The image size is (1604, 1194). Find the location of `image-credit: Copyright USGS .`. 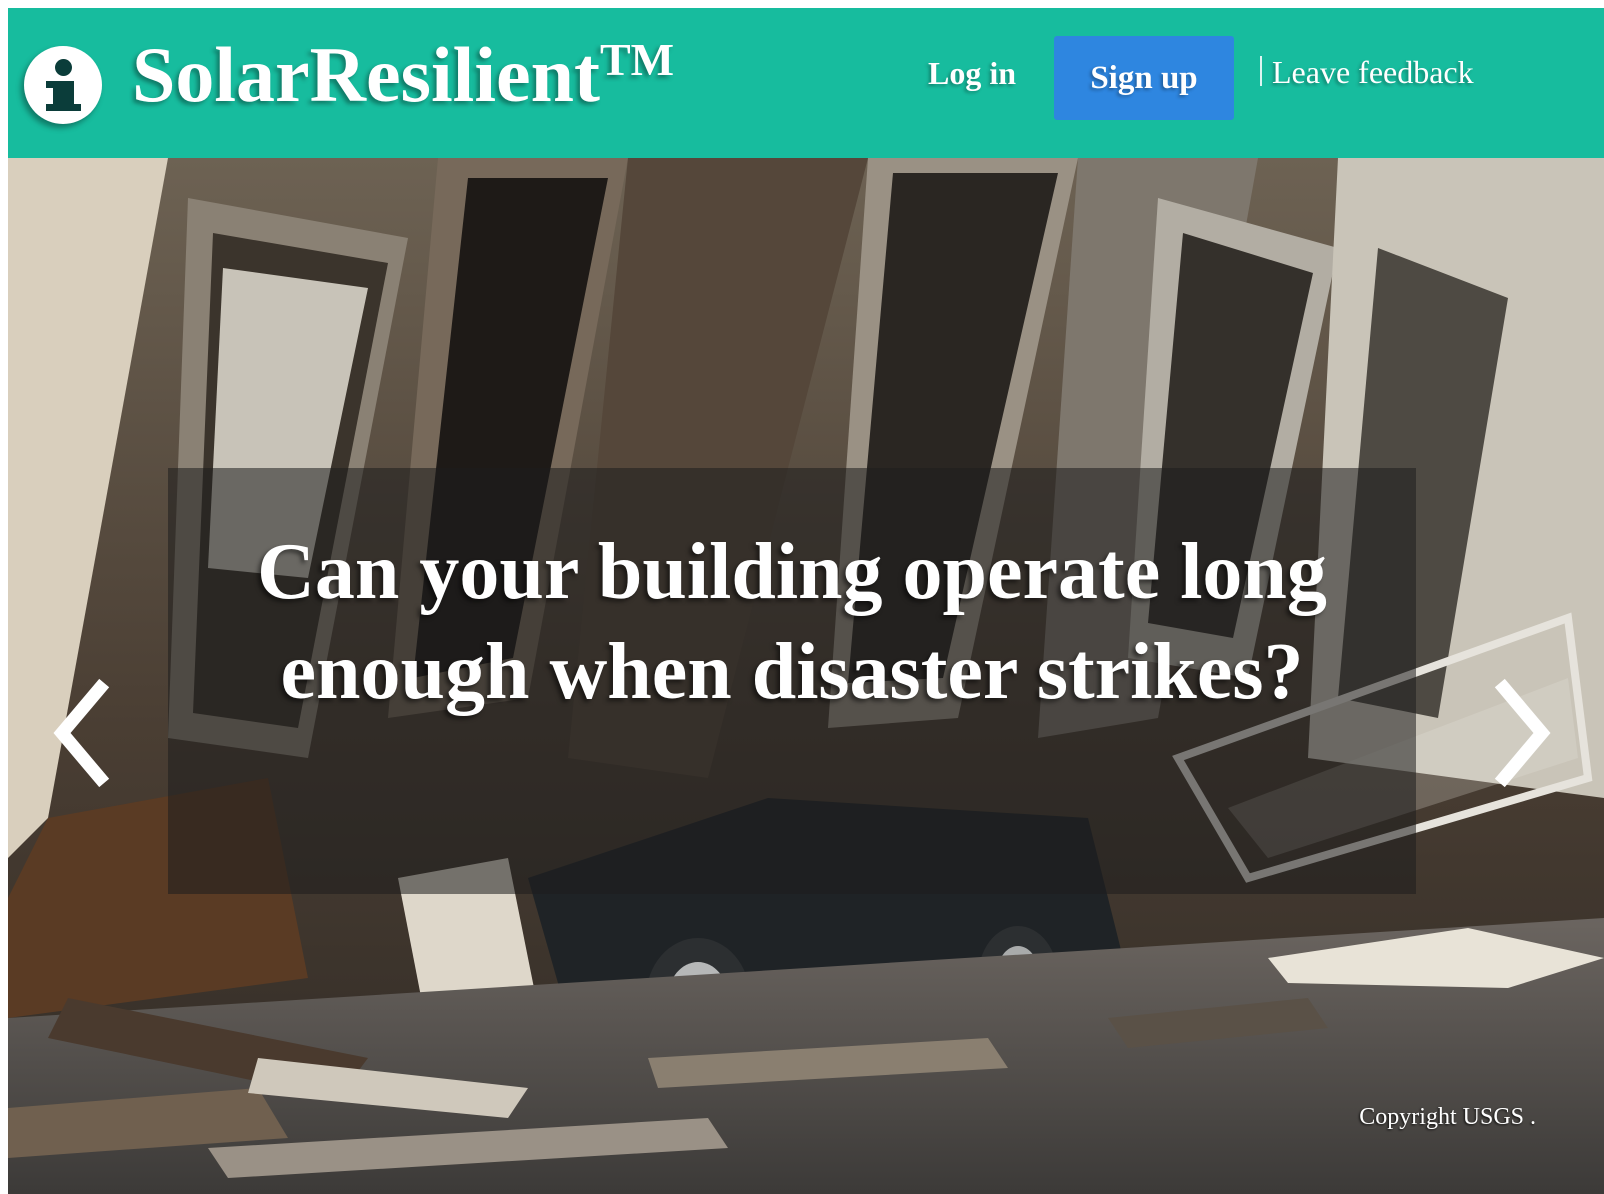

image-credit: Copyright USGS . is located at coordinates (1447, 1117).